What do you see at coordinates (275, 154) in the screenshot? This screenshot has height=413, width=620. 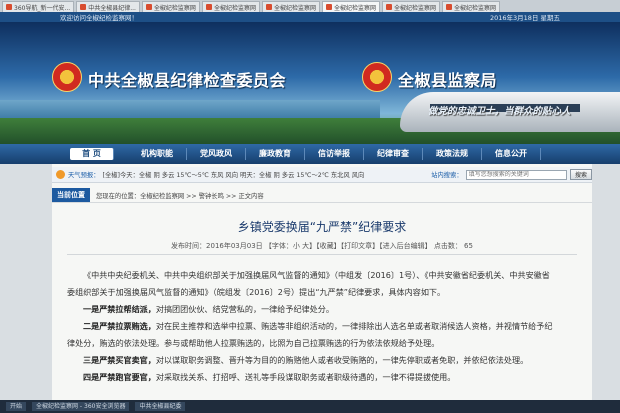 I see `nav-item-education: 廉政教育` at bounding box center [275, 154].